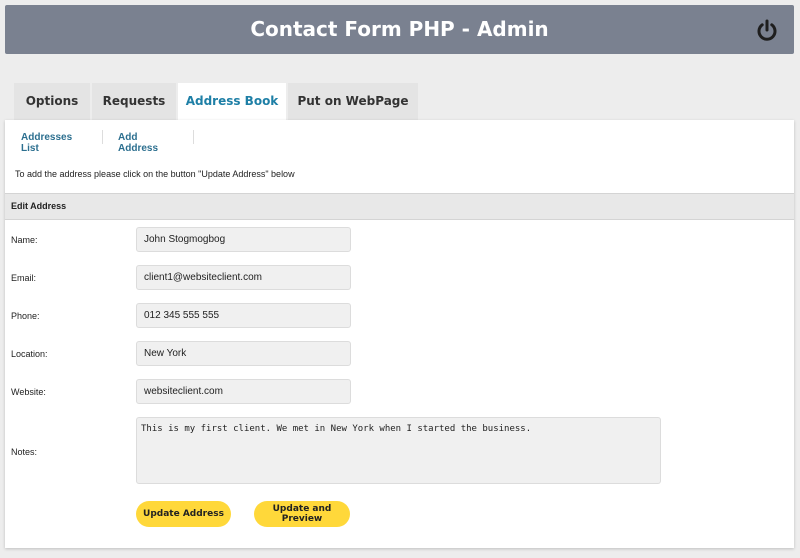 Image resolution: width=800 pixels, height=558 pixels. I want to click on addresses-list-link: Addresses List, so click(46, 143).